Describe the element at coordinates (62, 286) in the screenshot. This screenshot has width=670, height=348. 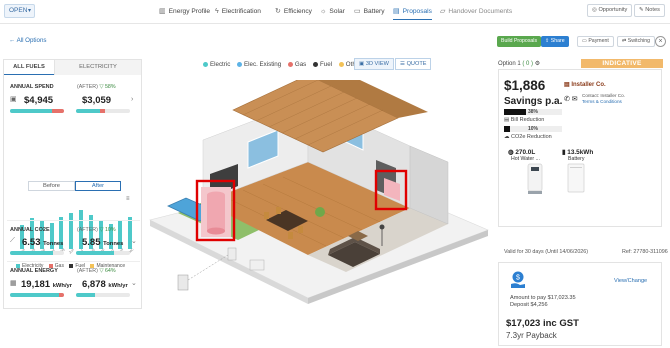
I see `value-unit: kWh/yr` at that location.